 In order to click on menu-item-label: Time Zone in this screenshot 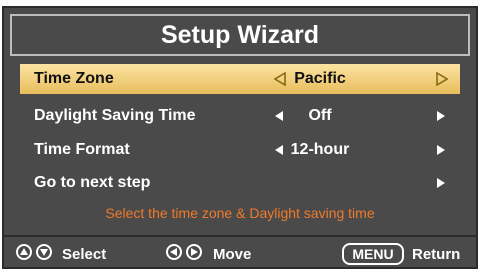, I will do `click(74, 78)`.